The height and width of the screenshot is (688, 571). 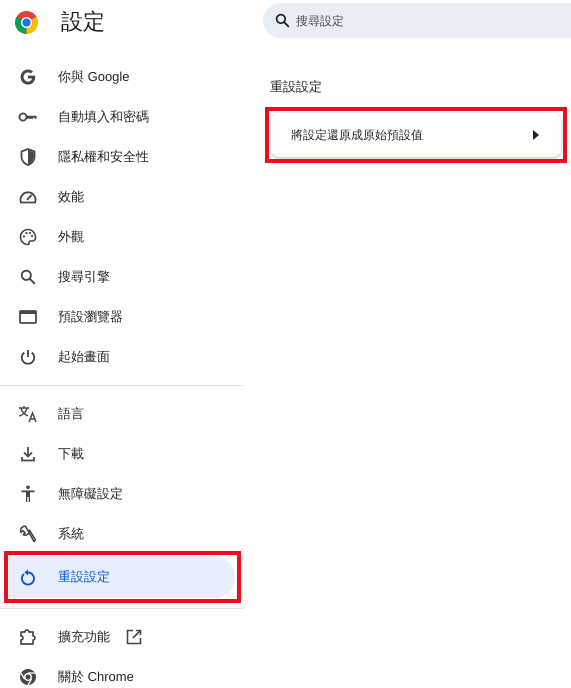 I want to click on sidebar-item: 擴充功能, so click(x=118, y=637).